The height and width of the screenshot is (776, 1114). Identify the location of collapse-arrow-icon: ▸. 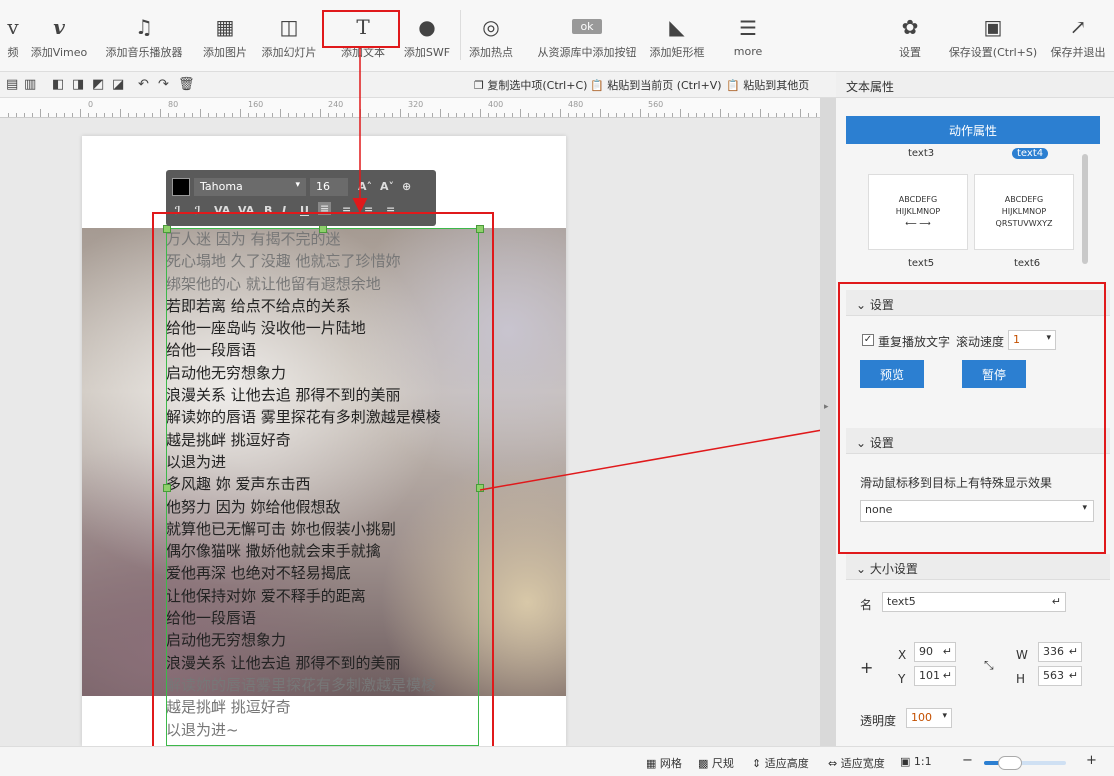
(826, 407).